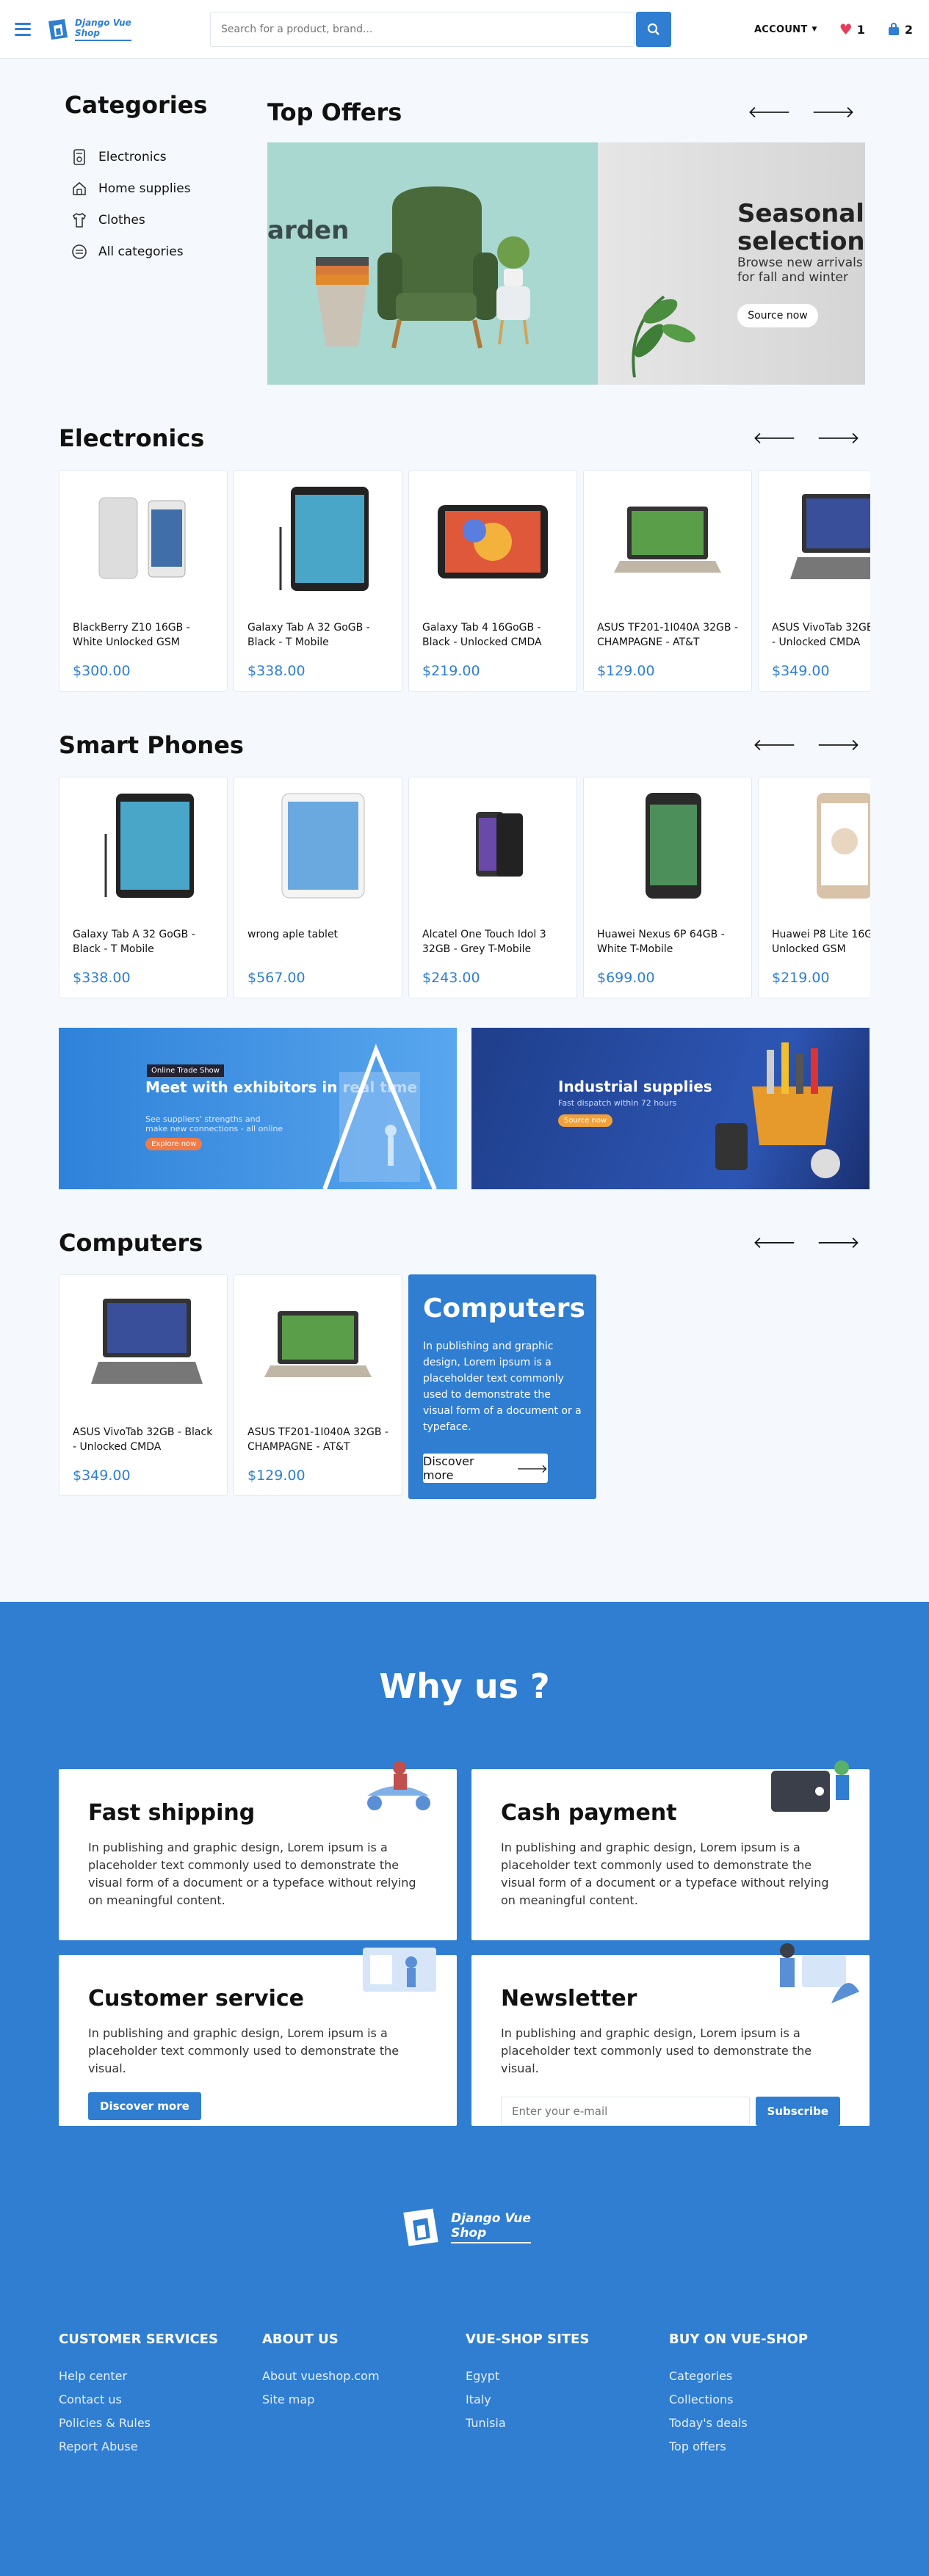 This screenshot has height=2576, width=929. What do you see at coordinates (160, 2377) in the screenshot?
I see `footer-link: Help center` at bounding box center [160, 2377].